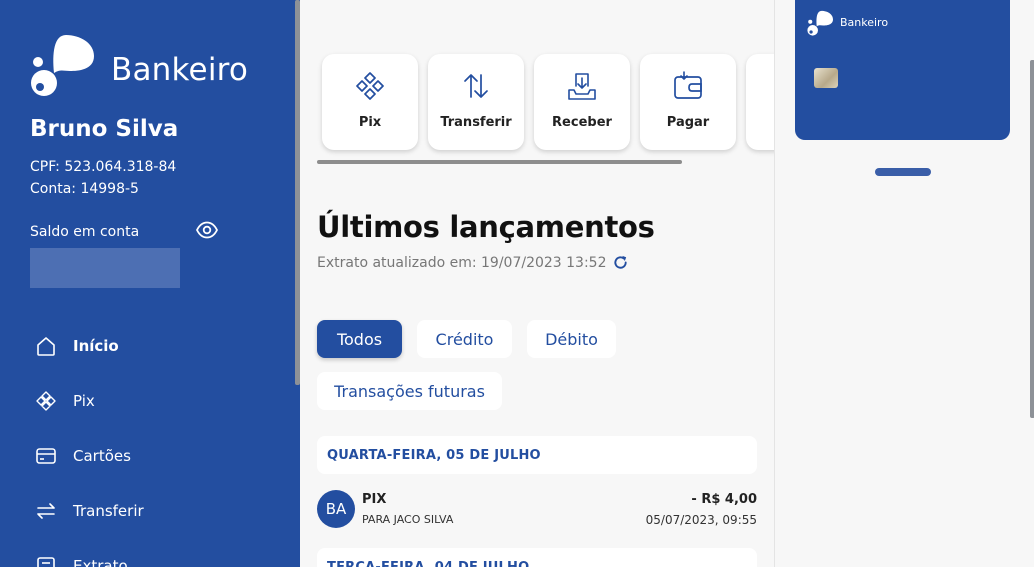 The width and height of the screenshot is (1034, 567). What do you see at coordinates (84, 401) in the screenshot?
I see `sidebar-item-label: Pix` at bounding box center [84, 401].